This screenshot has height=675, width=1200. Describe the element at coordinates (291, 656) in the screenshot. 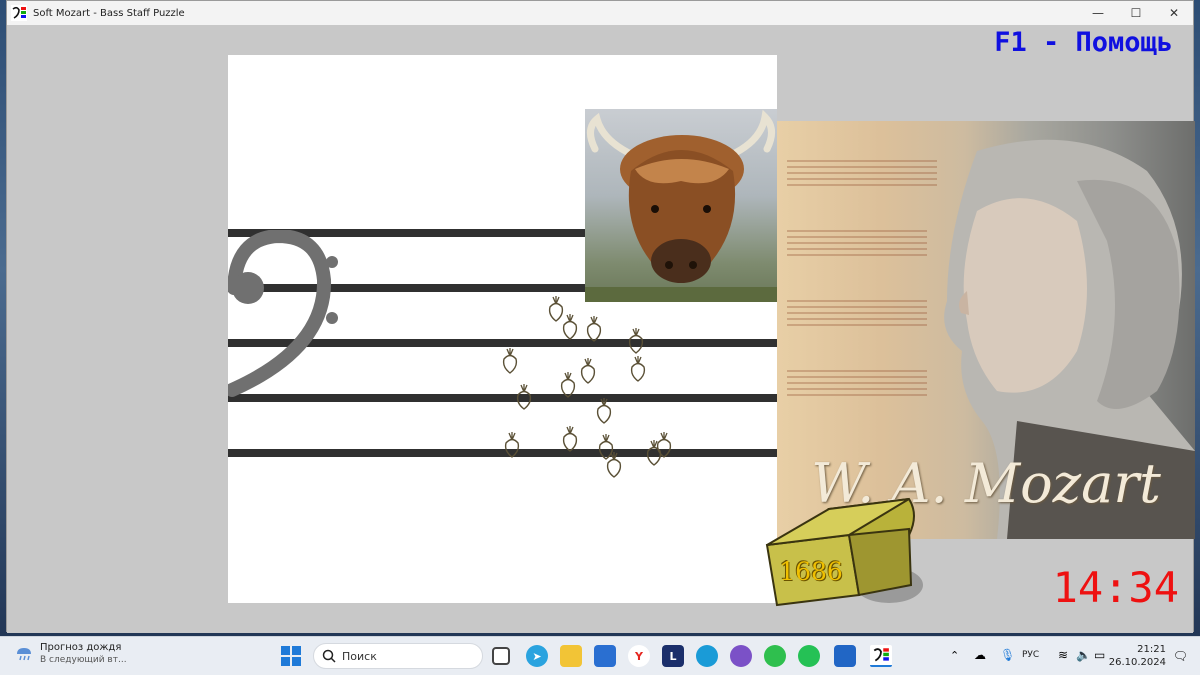

I see `windows-start-icon` at that location.